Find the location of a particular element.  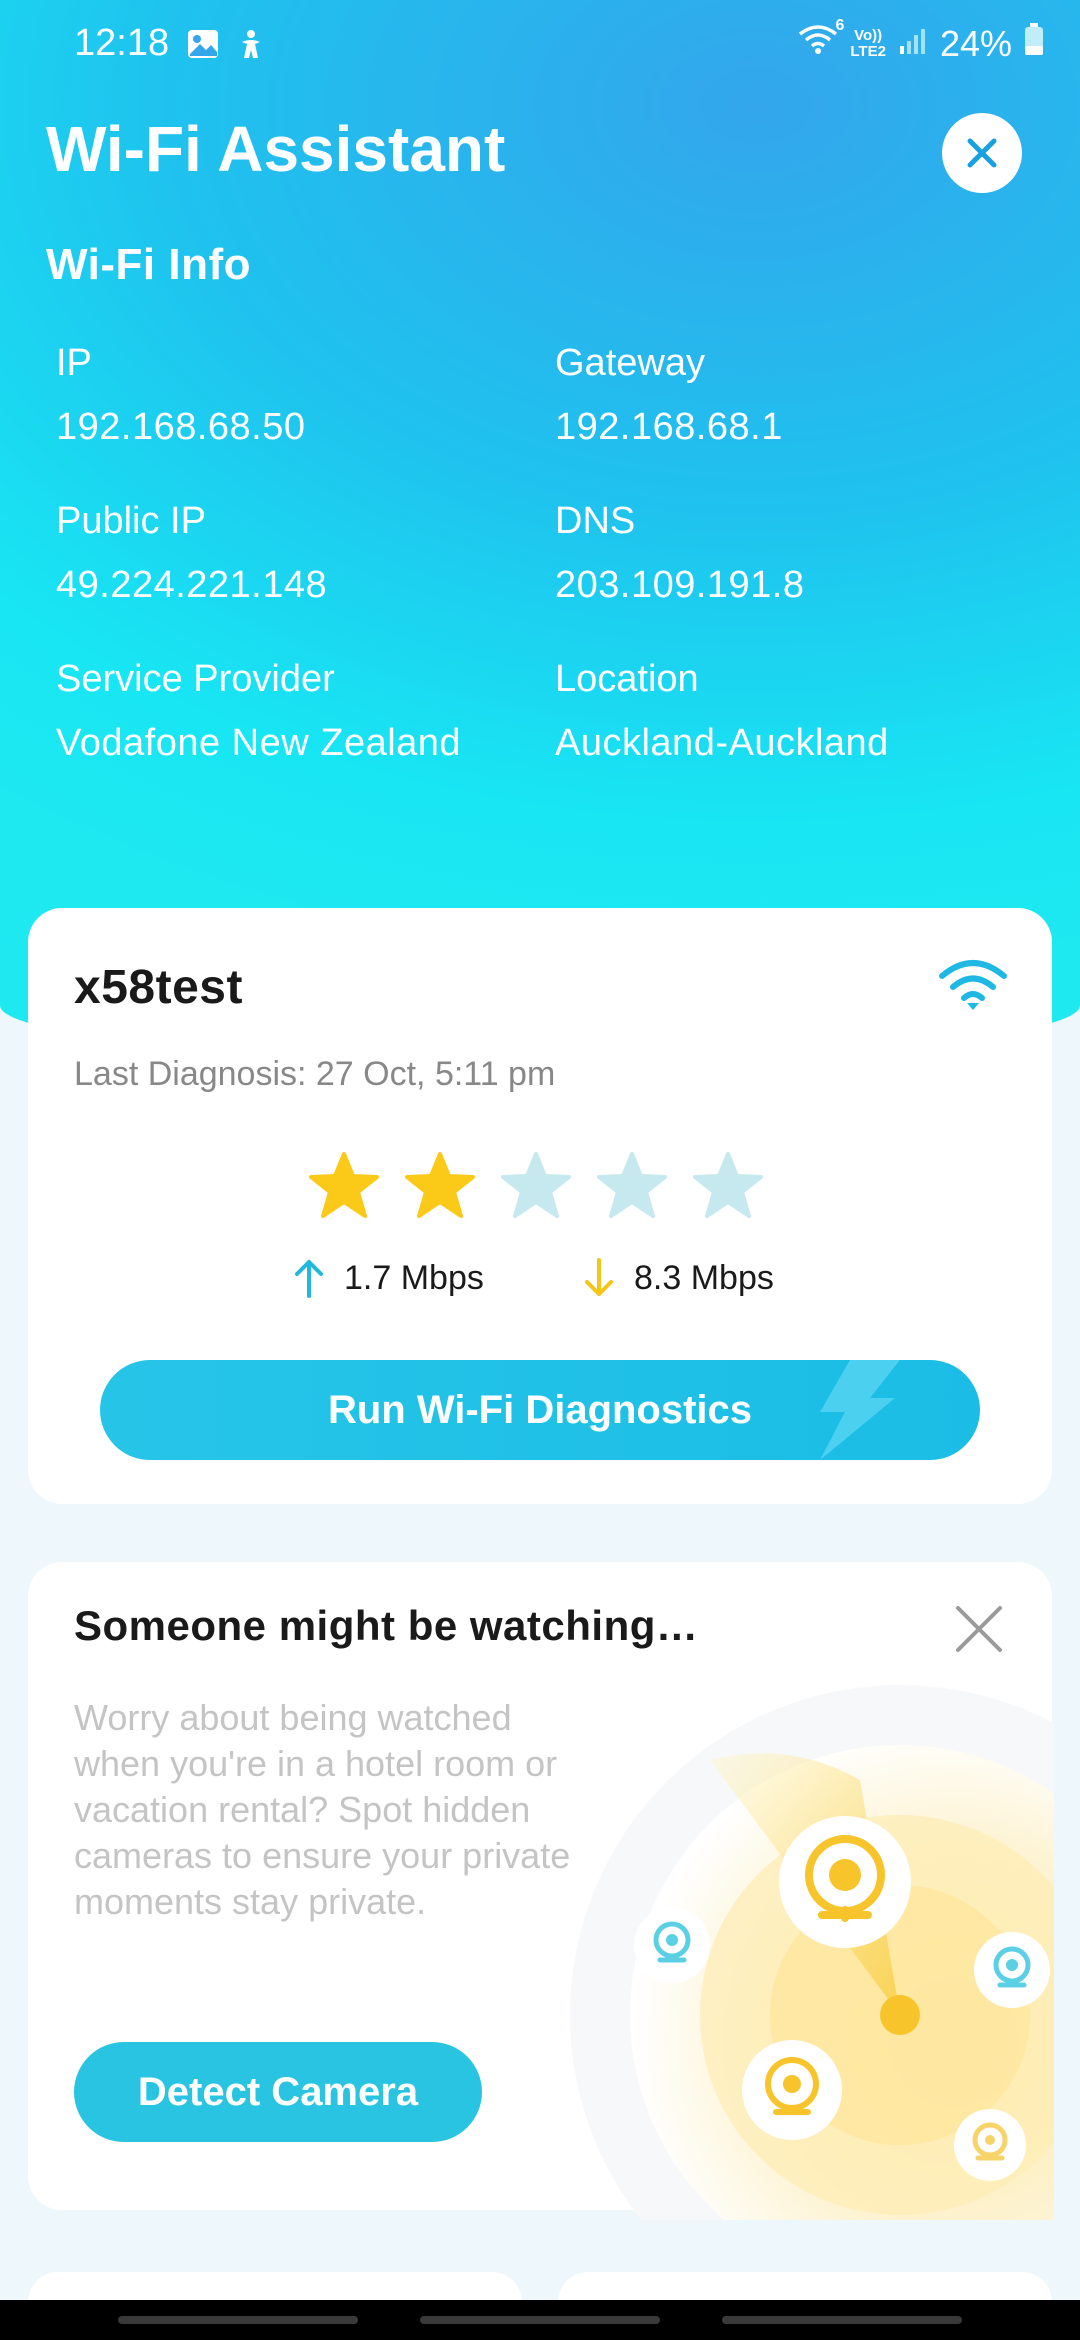

nav-home-button is located at coordinates (540, 2320).